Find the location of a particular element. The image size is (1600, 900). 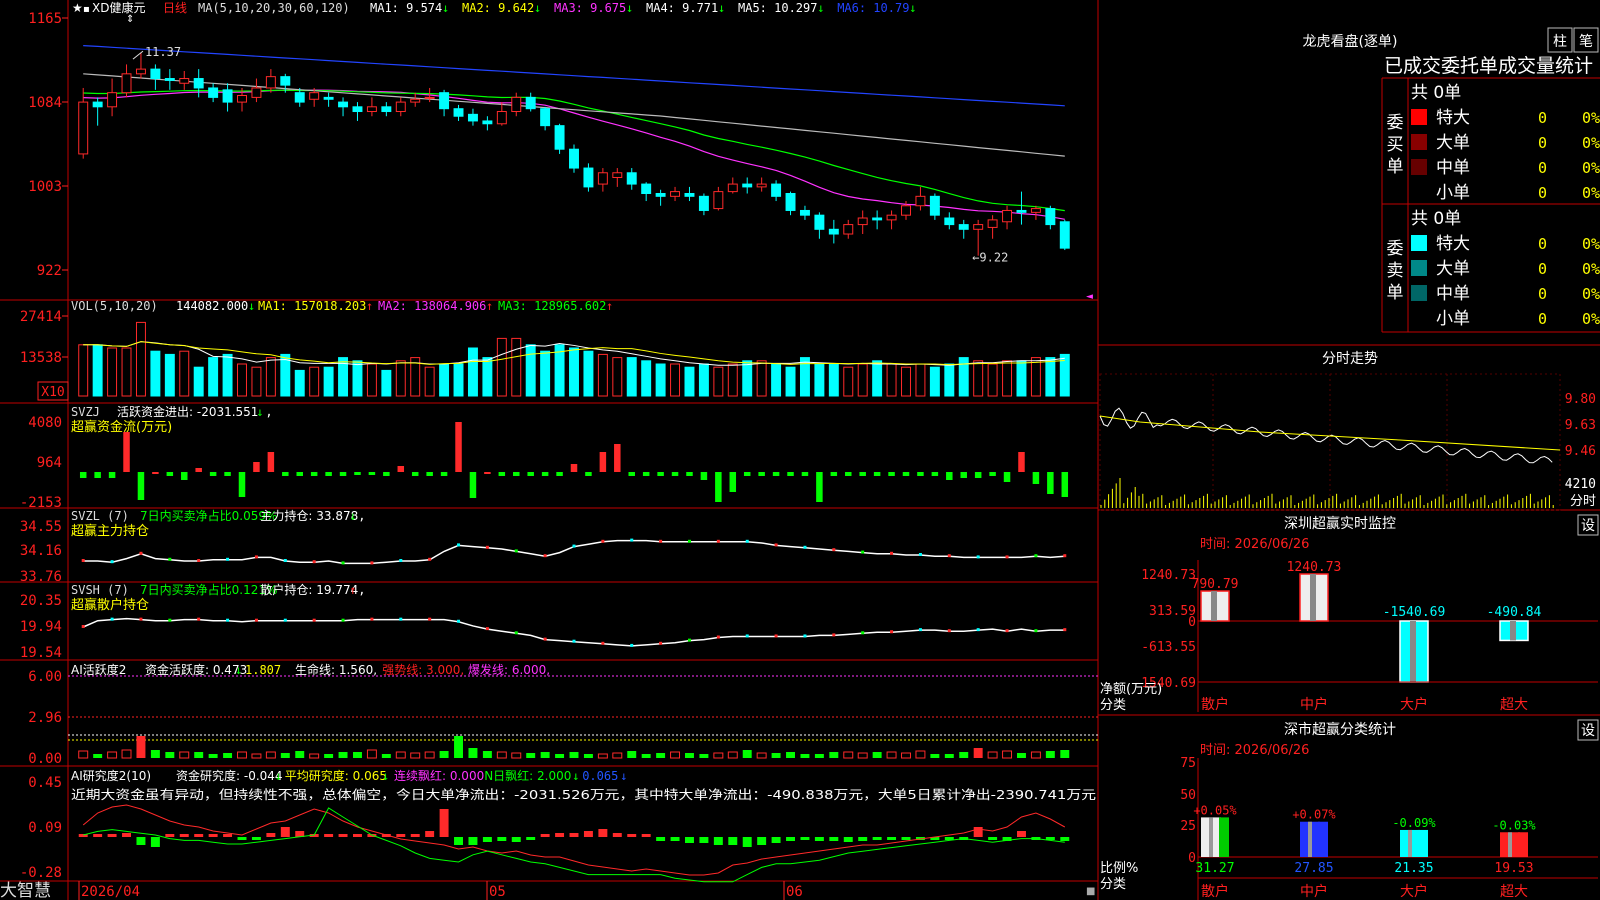

sell-row-name: 中单 is located at coordinates (1453, 294).